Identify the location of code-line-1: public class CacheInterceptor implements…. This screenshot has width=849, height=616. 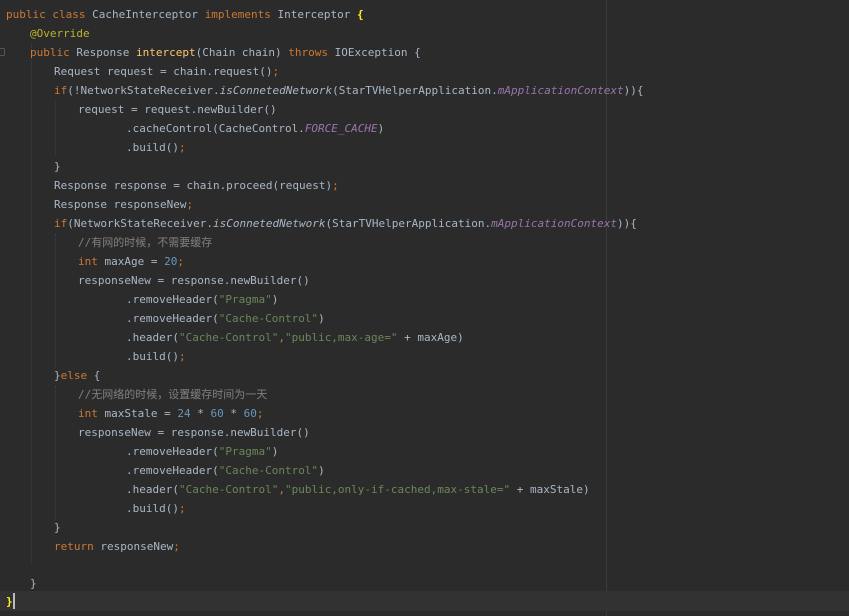
(185, 14).